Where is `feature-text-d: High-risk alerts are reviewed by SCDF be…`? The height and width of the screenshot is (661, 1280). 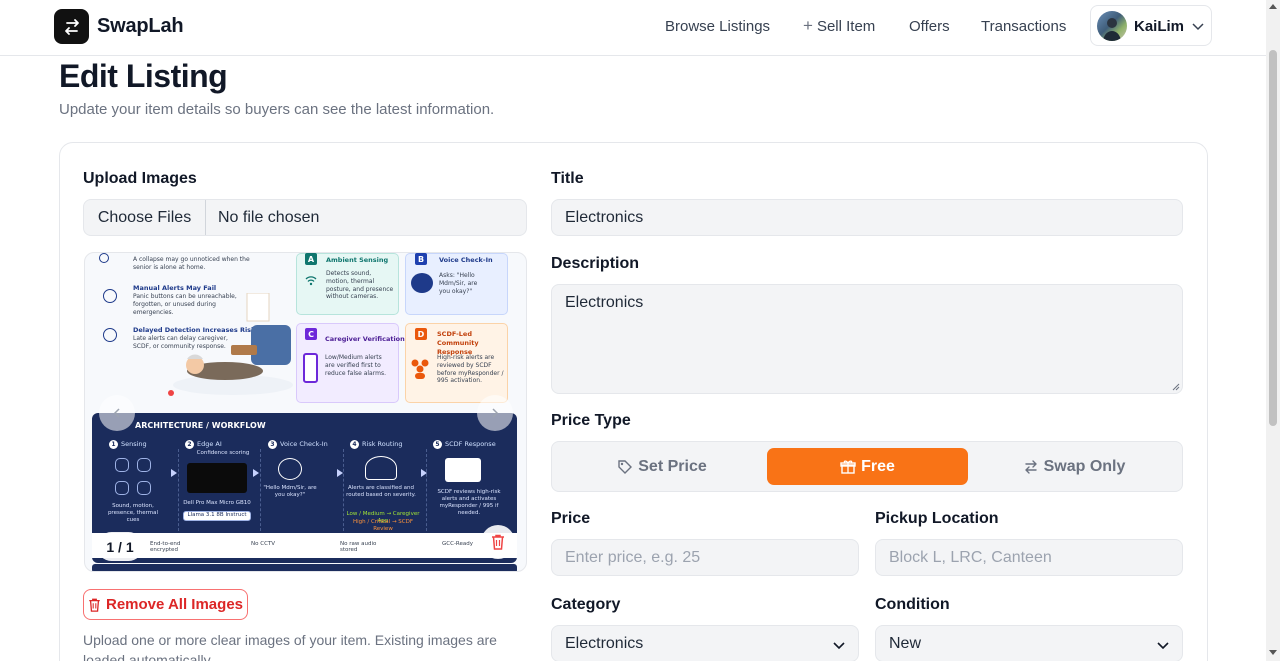 feature-text-d: High-risk alerts are reviewed by SCDF be… is located at coordinates (470, 369).